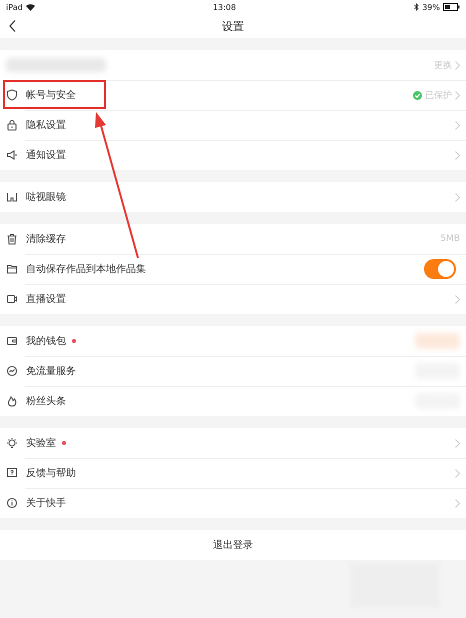  I want to click on settings-row: 关于快手, so click(233, 503).